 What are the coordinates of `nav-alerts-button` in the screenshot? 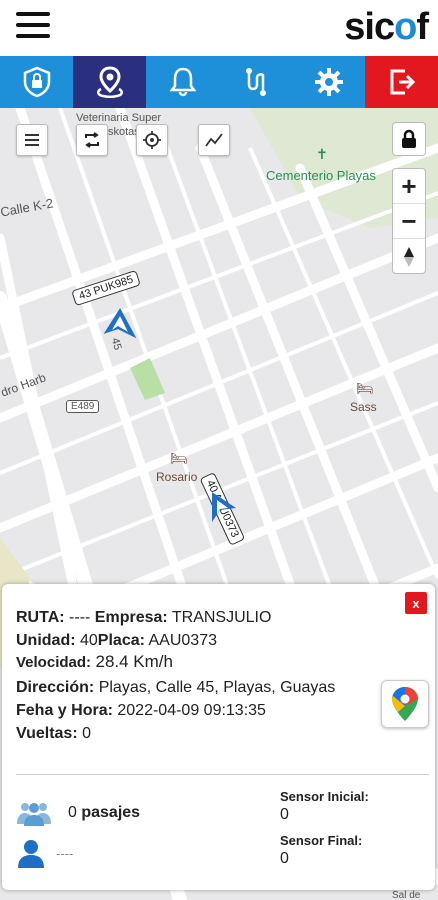 It's located at (182, 82).